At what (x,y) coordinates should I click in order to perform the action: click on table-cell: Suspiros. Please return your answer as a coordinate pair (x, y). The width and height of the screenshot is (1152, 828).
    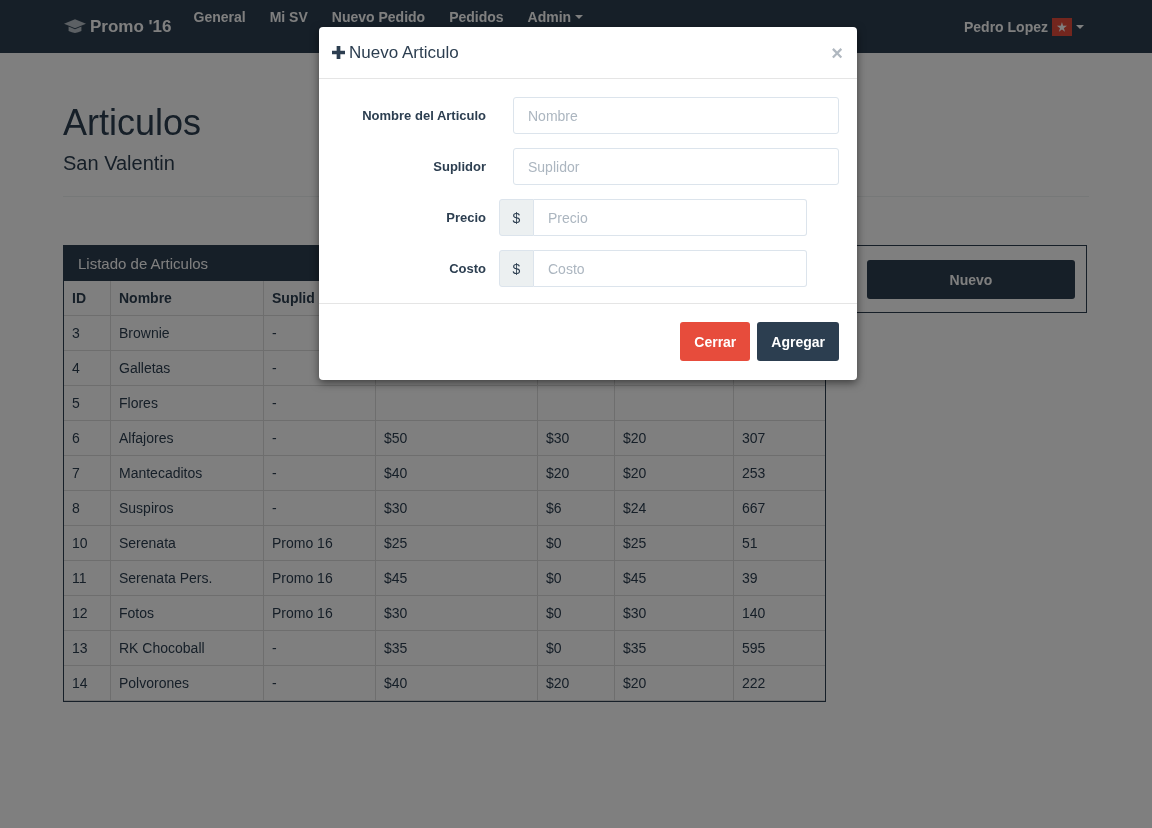
    Looking at the image, I should click on (187, 508).